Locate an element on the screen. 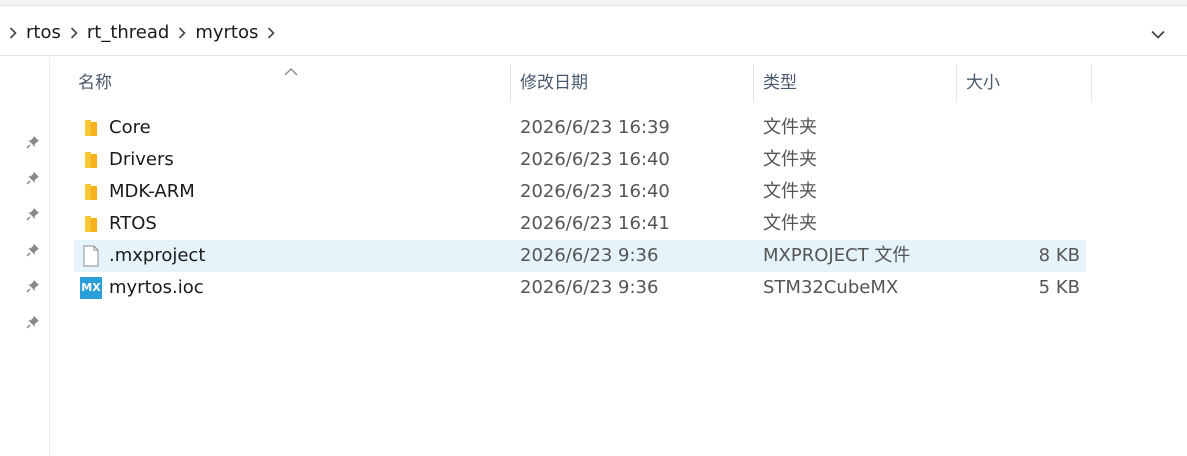  mx-badge-text: MX is located at coordinates (91, 288).